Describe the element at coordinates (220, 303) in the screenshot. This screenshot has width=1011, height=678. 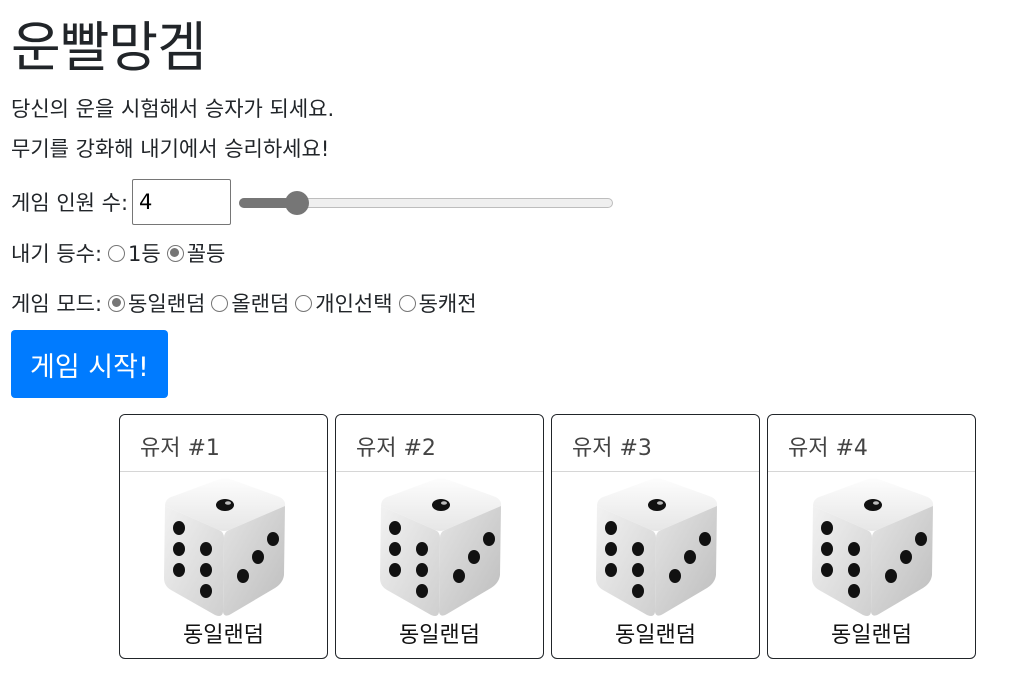
I see `mode-all-random-radio` at that location.